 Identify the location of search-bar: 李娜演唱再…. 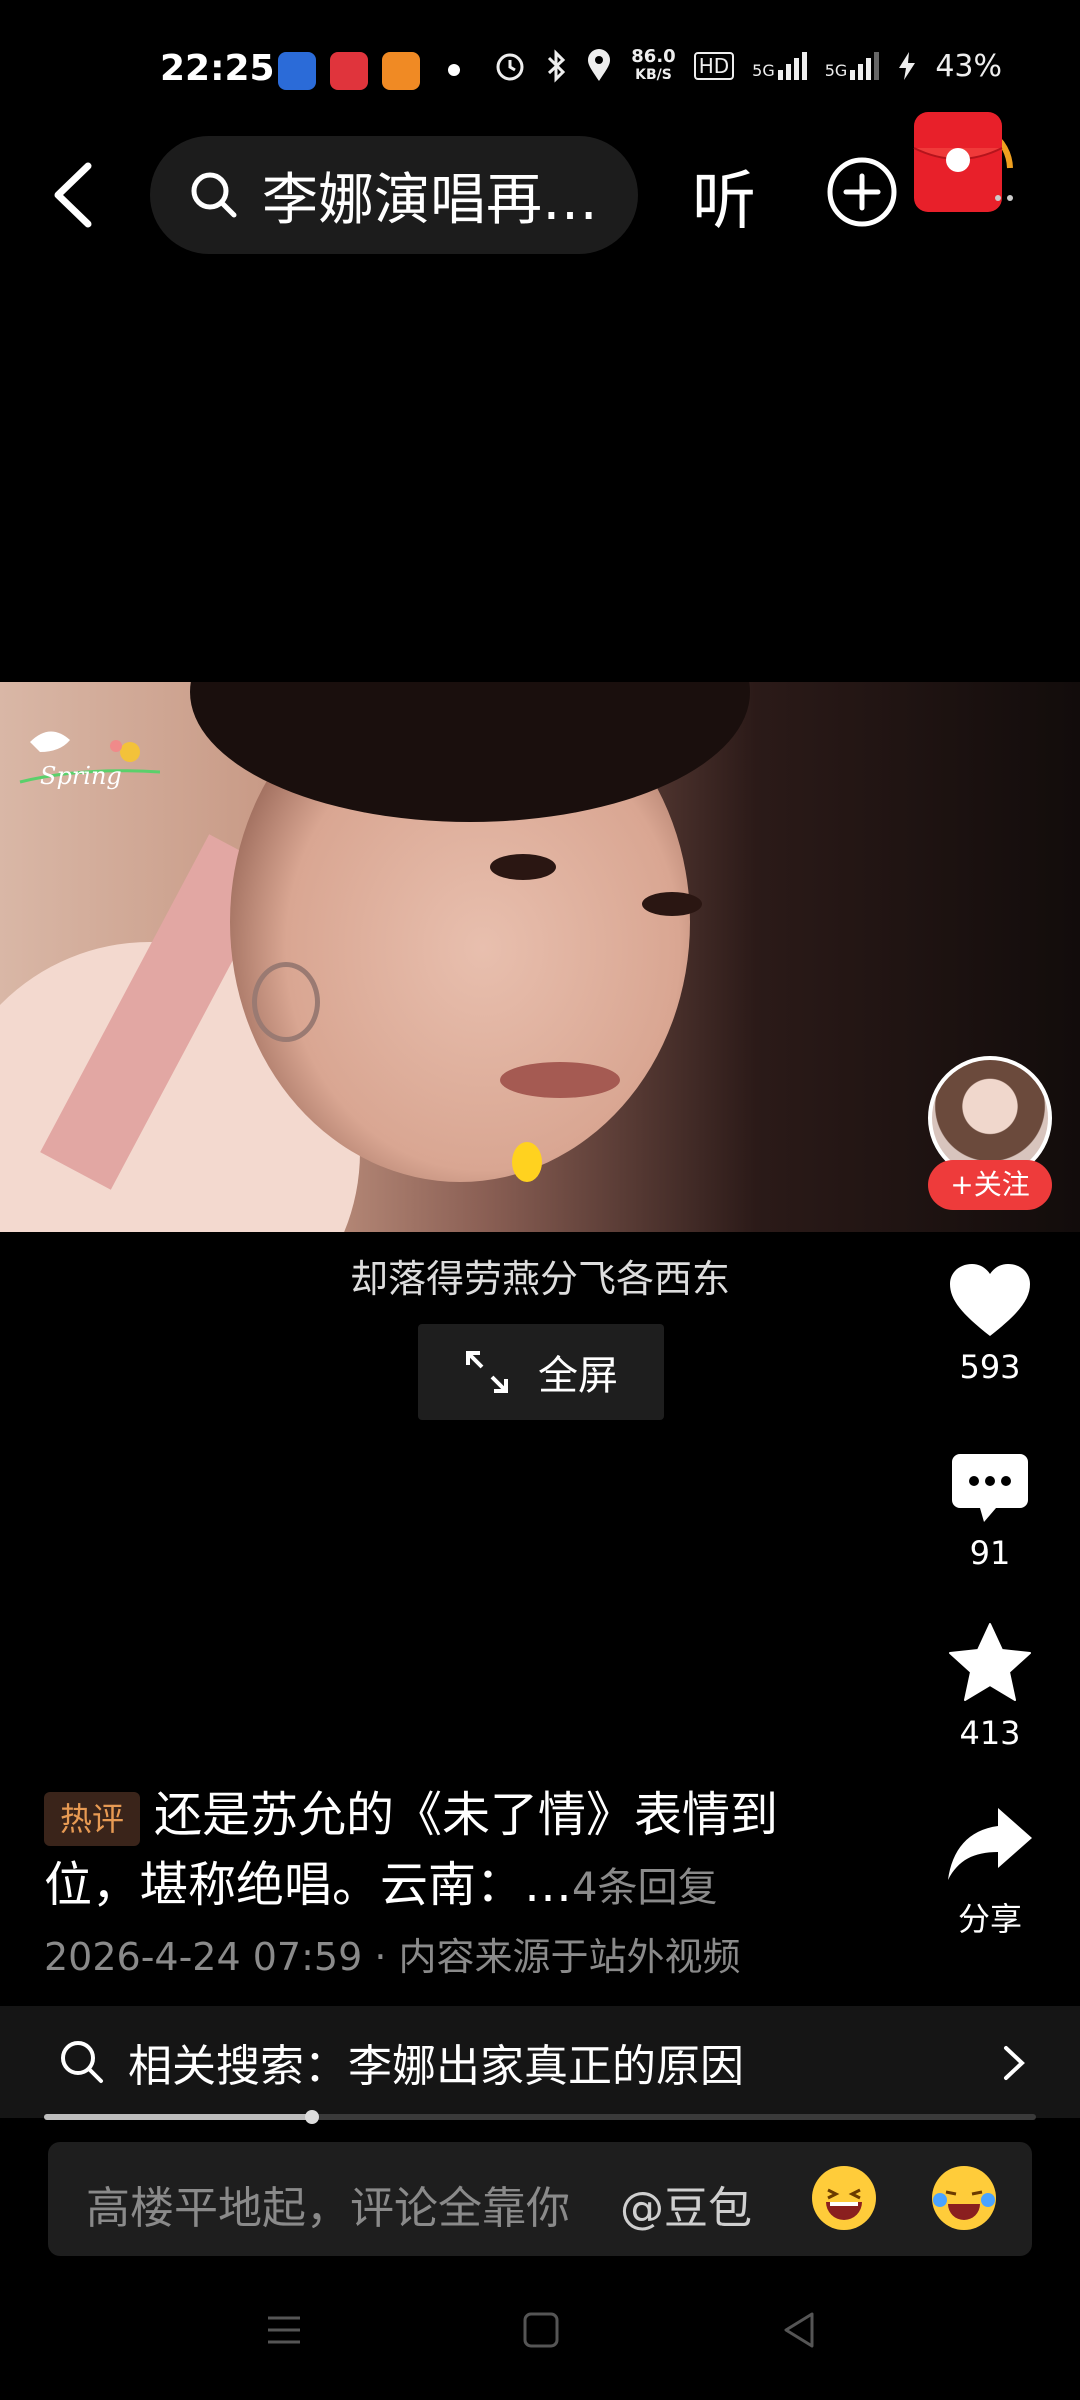
(394, 195).